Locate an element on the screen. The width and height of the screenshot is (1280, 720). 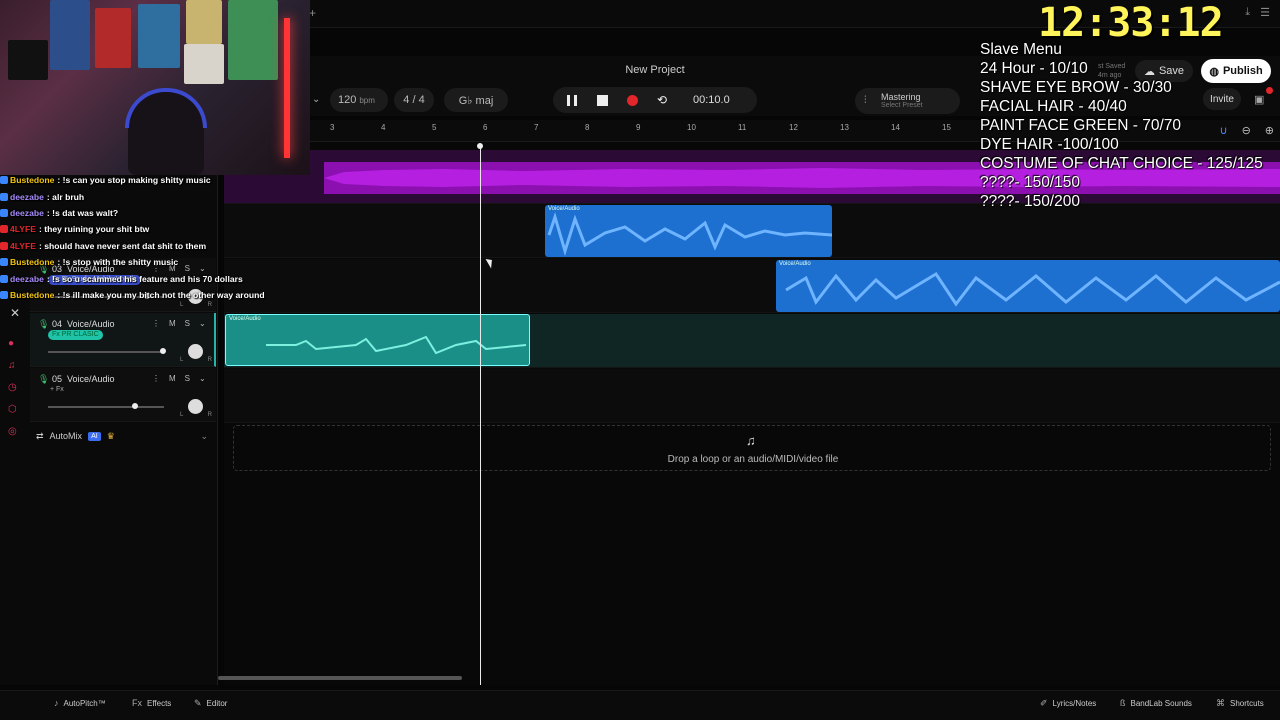
bar-number: 6 is located at coordinates (485, 127).